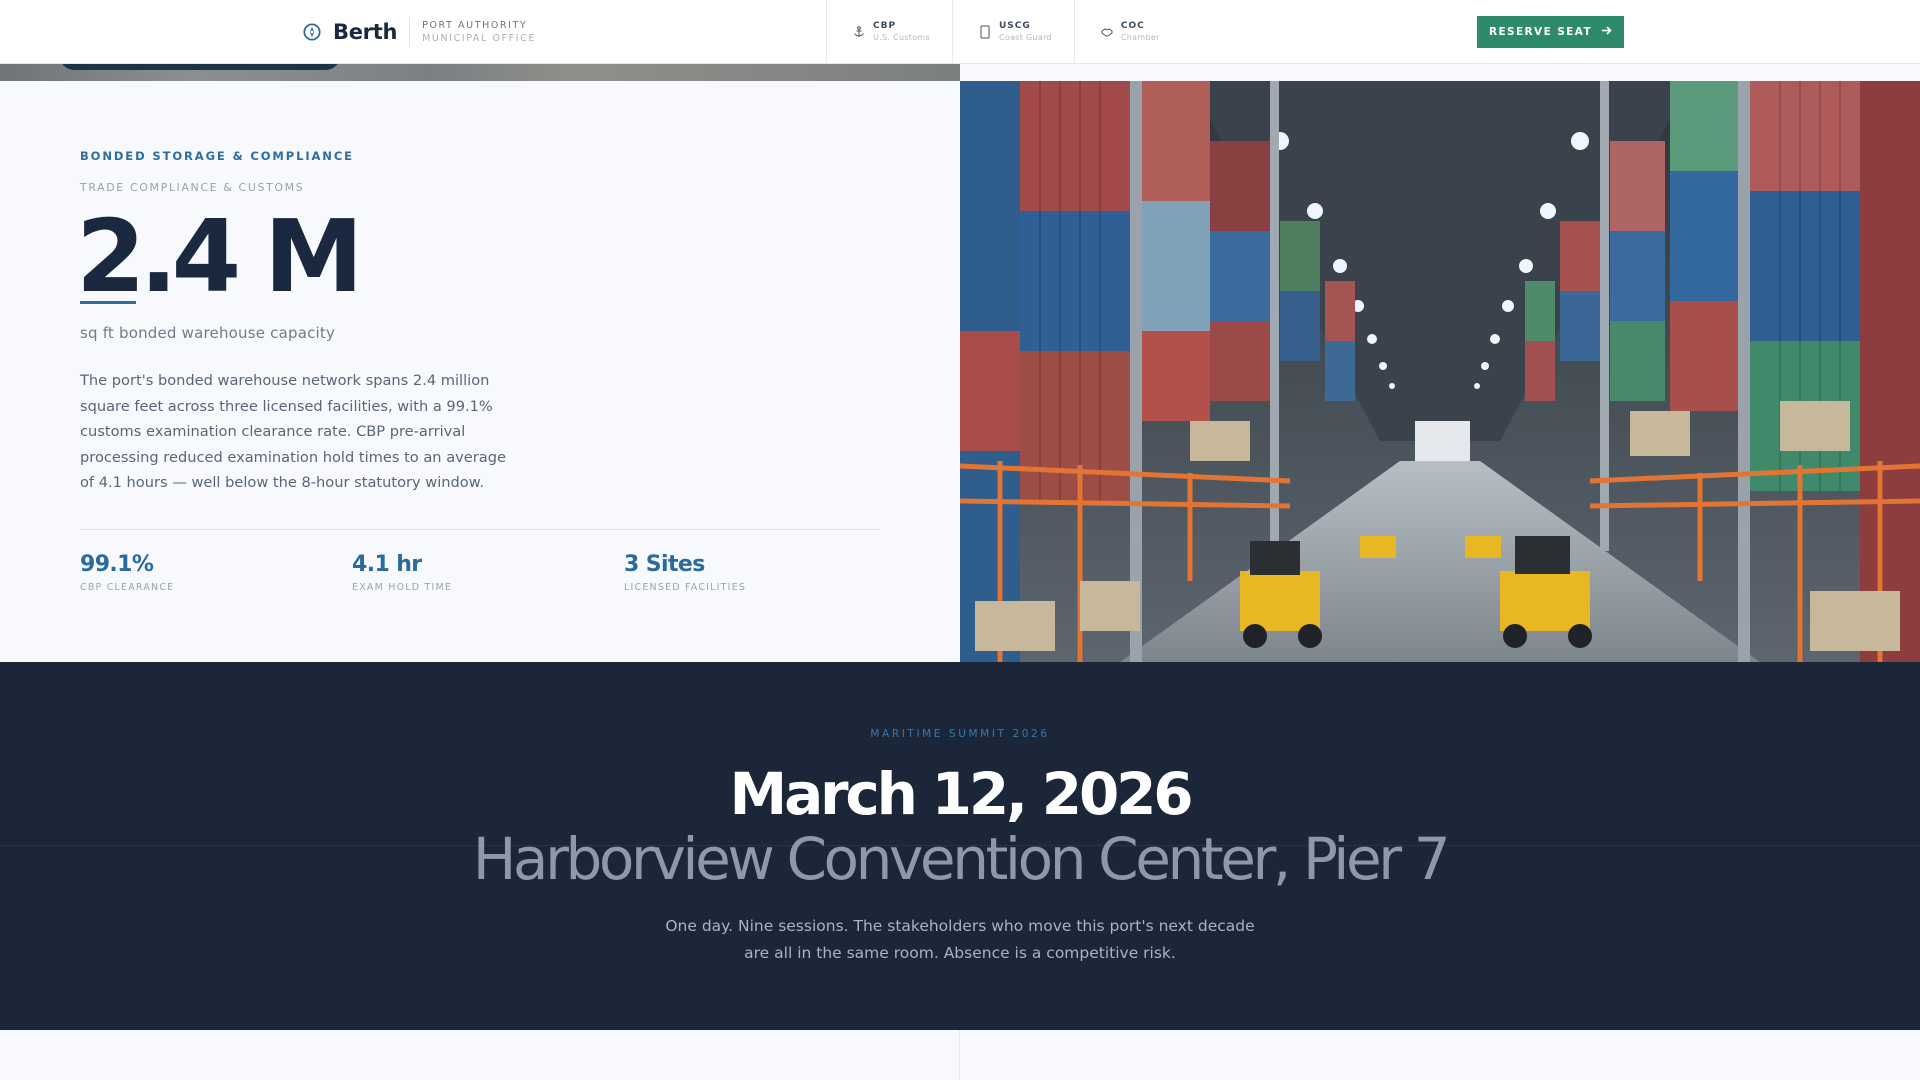 This screenshot has width=1920, height=1080. I want to click on next-section, so click(960, 1055).